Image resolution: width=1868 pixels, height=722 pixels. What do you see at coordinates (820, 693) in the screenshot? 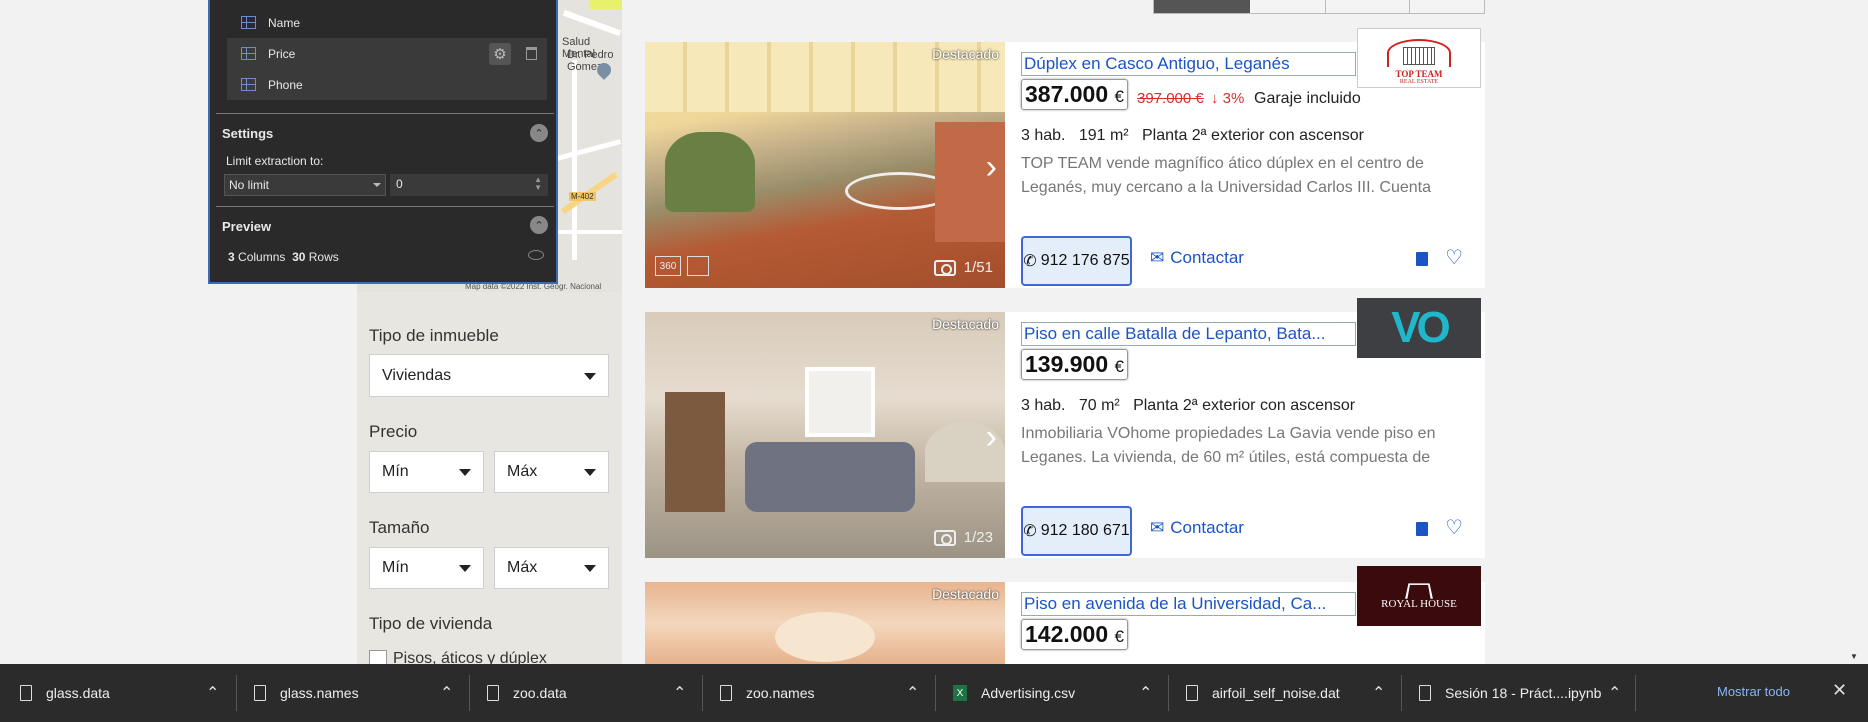
I see `download-item: zoo.names ⌃` at bounding box center [820, 693].